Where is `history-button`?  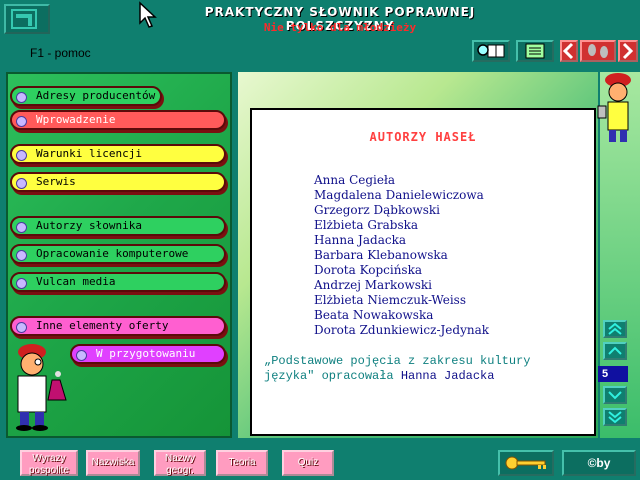
history-button is located at coordinates (598, 51).